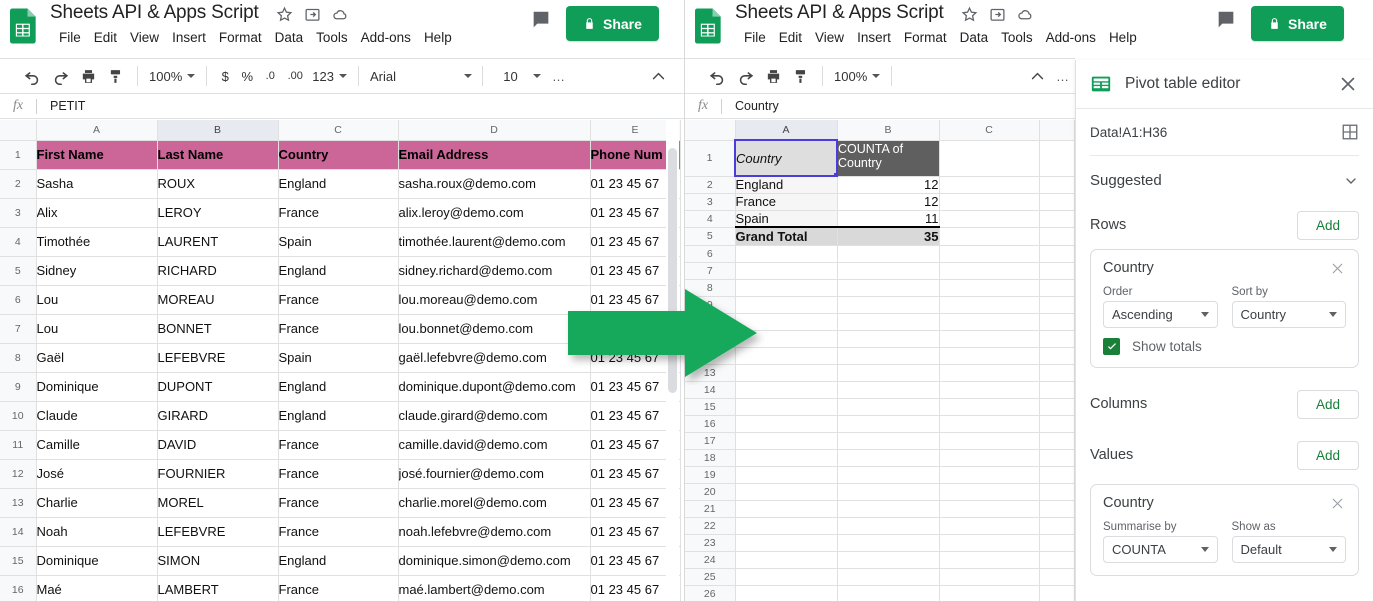 This screenshot has height=601, width=1373. I want to click on pivot-cell-c7, so click(989, 270).